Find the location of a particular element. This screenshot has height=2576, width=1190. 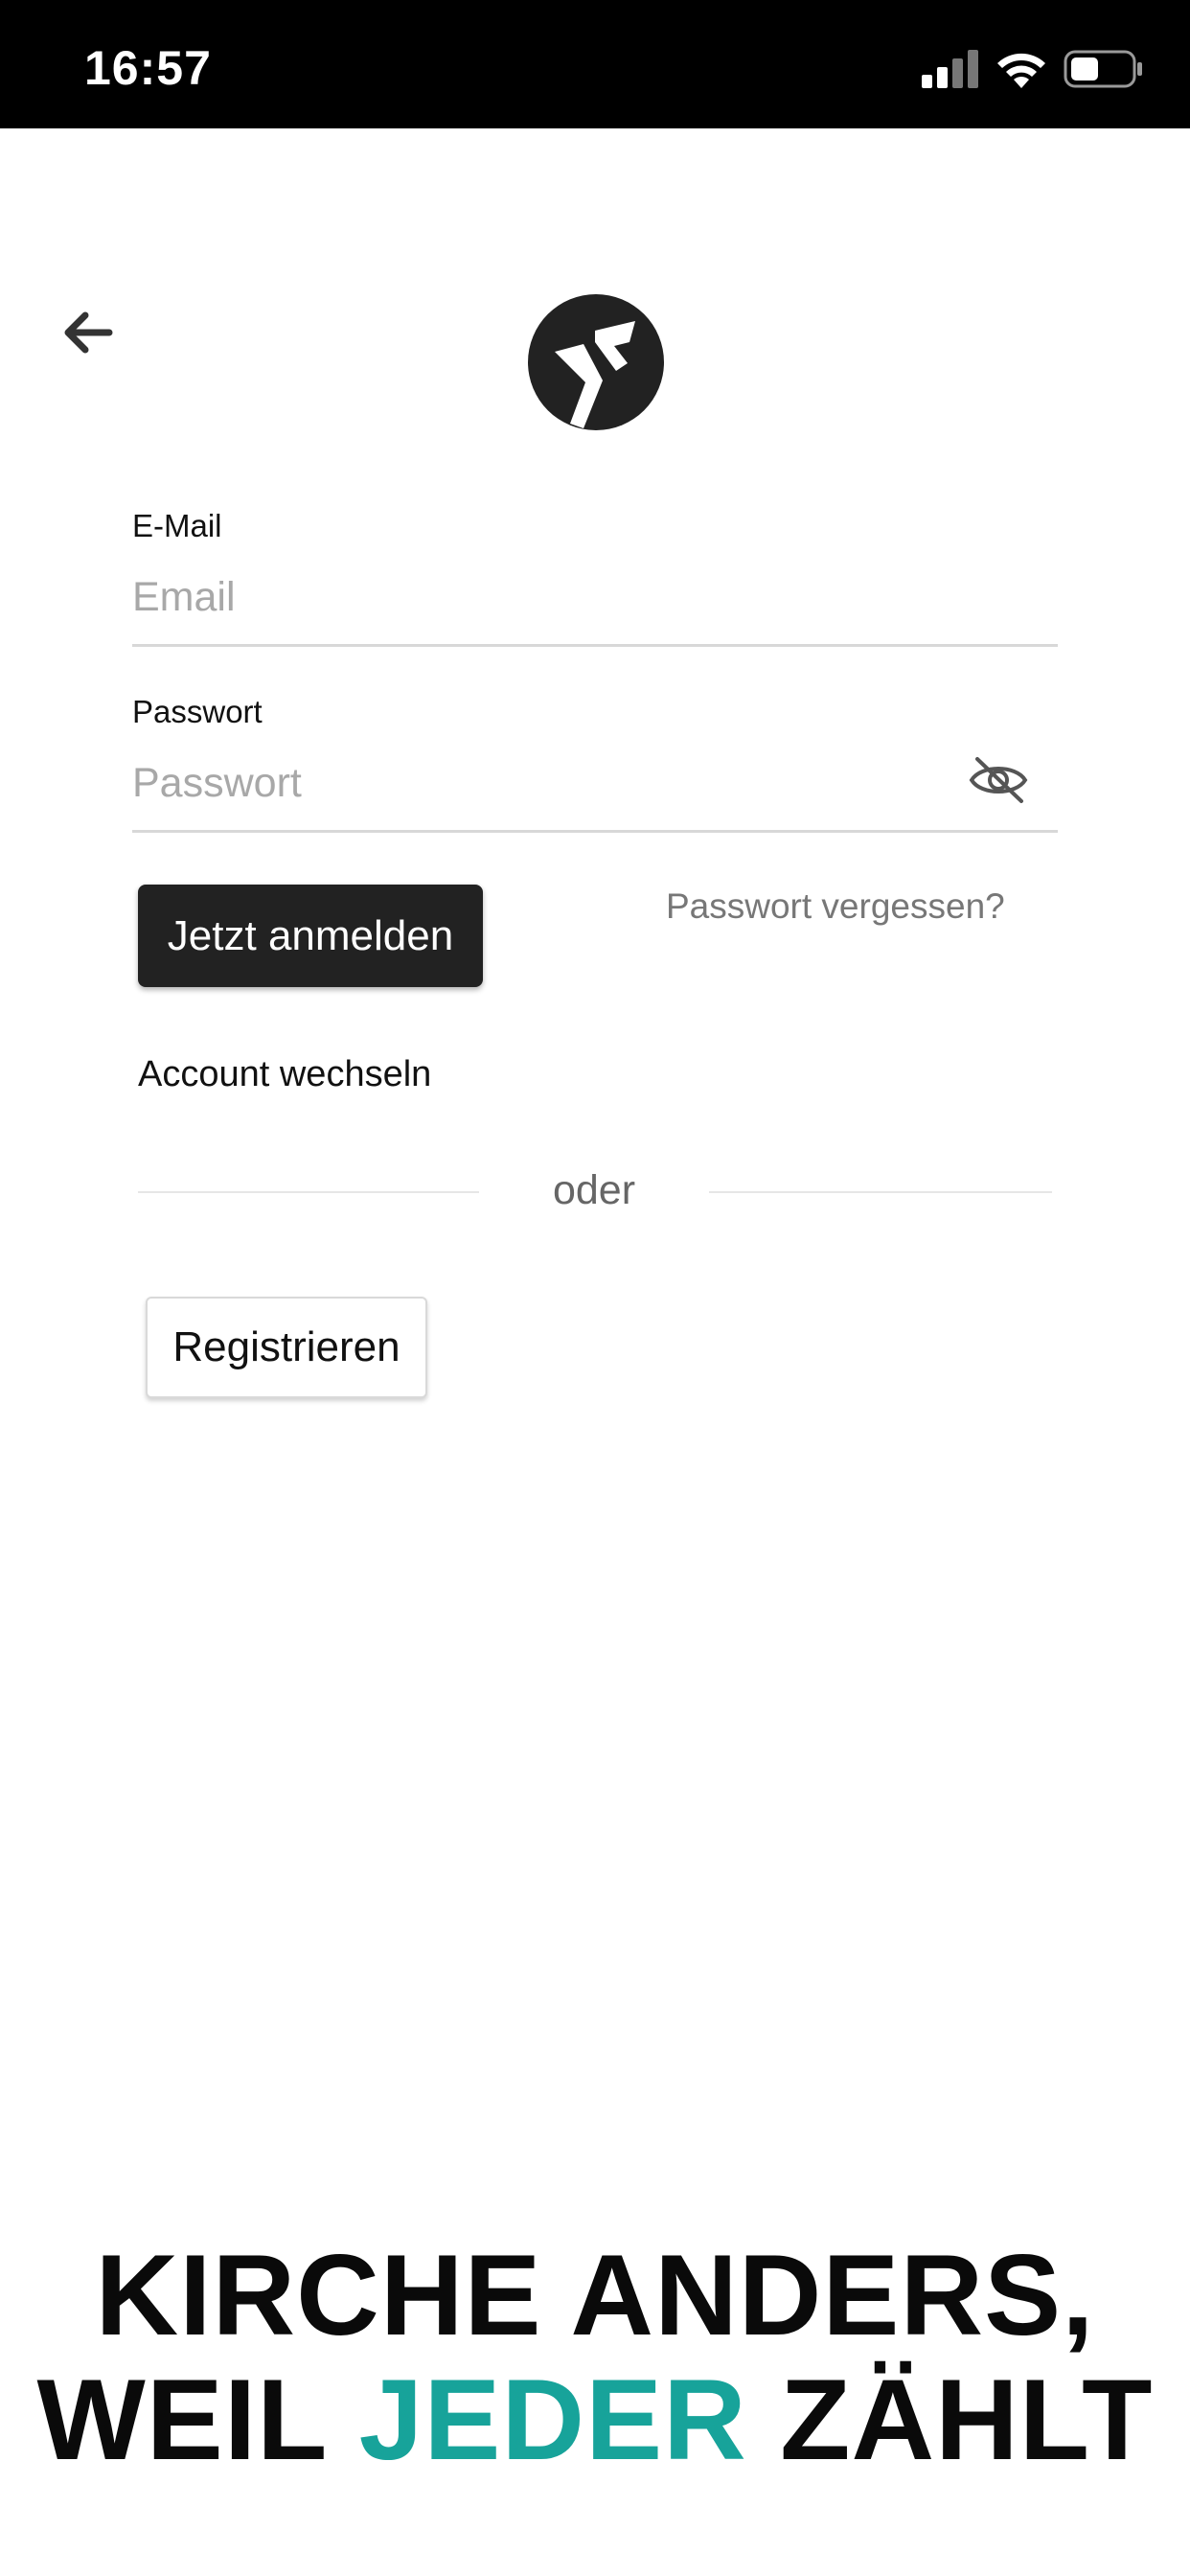

password-underline is located at coordinates (595, 831).